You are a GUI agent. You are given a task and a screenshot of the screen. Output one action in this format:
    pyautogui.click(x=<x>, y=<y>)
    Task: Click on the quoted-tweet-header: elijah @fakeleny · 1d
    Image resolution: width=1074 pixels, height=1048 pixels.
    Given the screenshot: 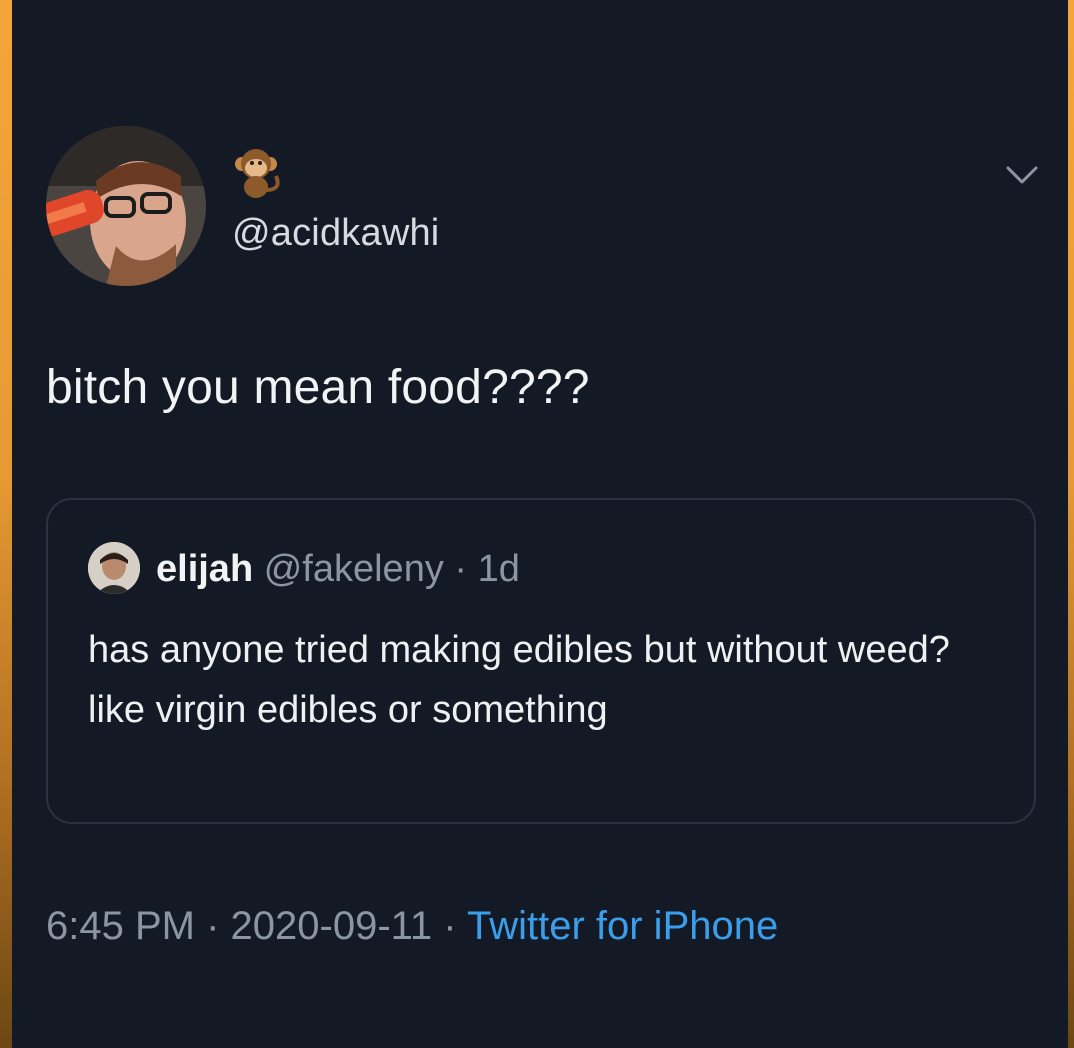 What is the action you would take?
    pyautogui.click(x=338, y=569)
    